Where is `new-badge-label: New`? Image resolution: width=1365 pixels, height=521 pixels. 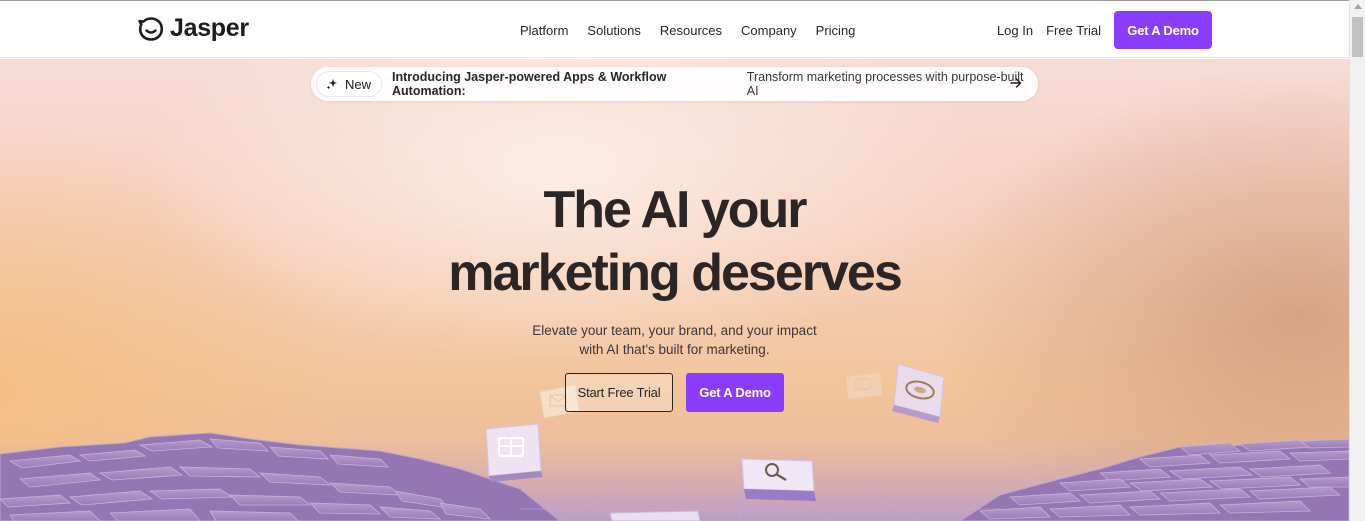 new-badge-label: New is located at coordinates (358, 84).